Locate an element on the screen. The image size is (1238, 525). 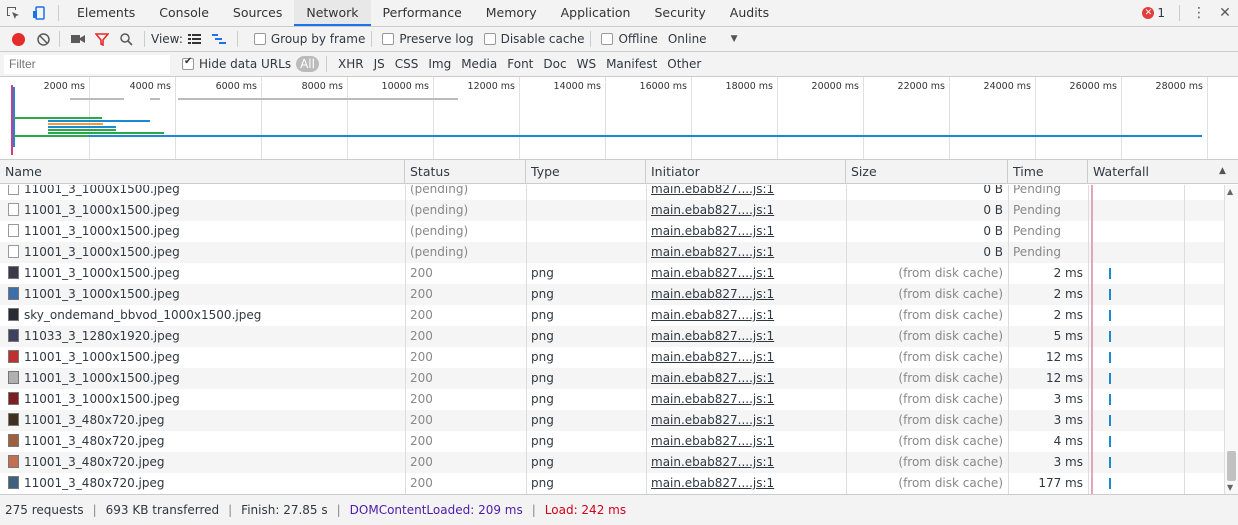
tab-sources: Sources is located at coordinates (257, 13).